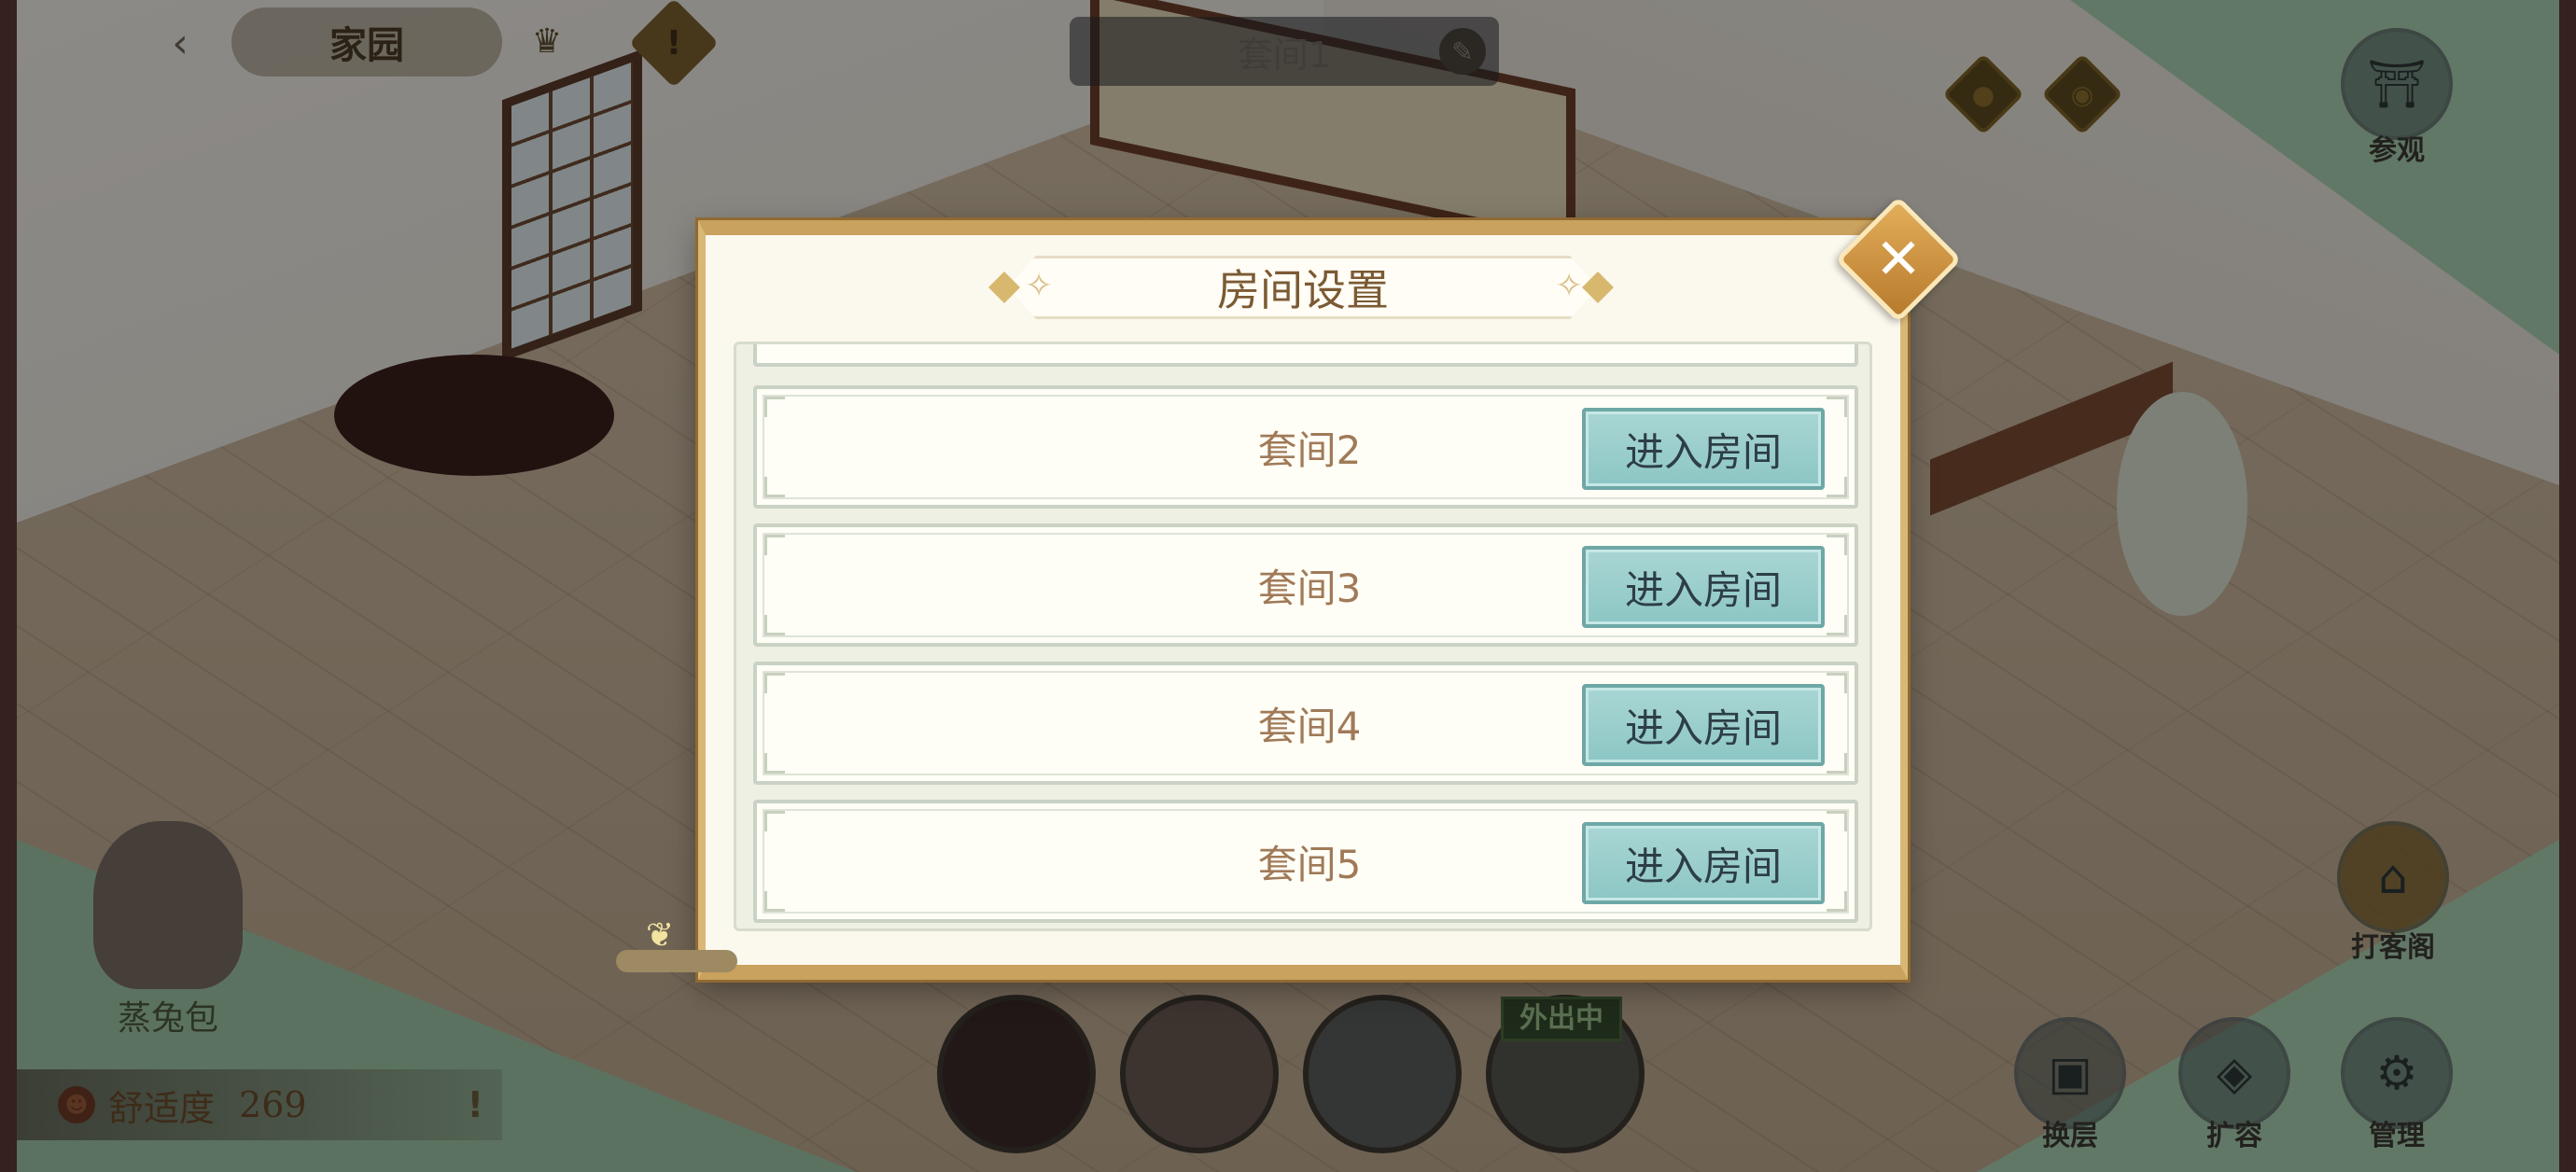 The height and width of the screenshot is (1172, 2576). What do you see at coordinates (1305, 585) in the screenshot?
I see `room-row: 套间3 进入房间` at bounding box center [1305, 585].